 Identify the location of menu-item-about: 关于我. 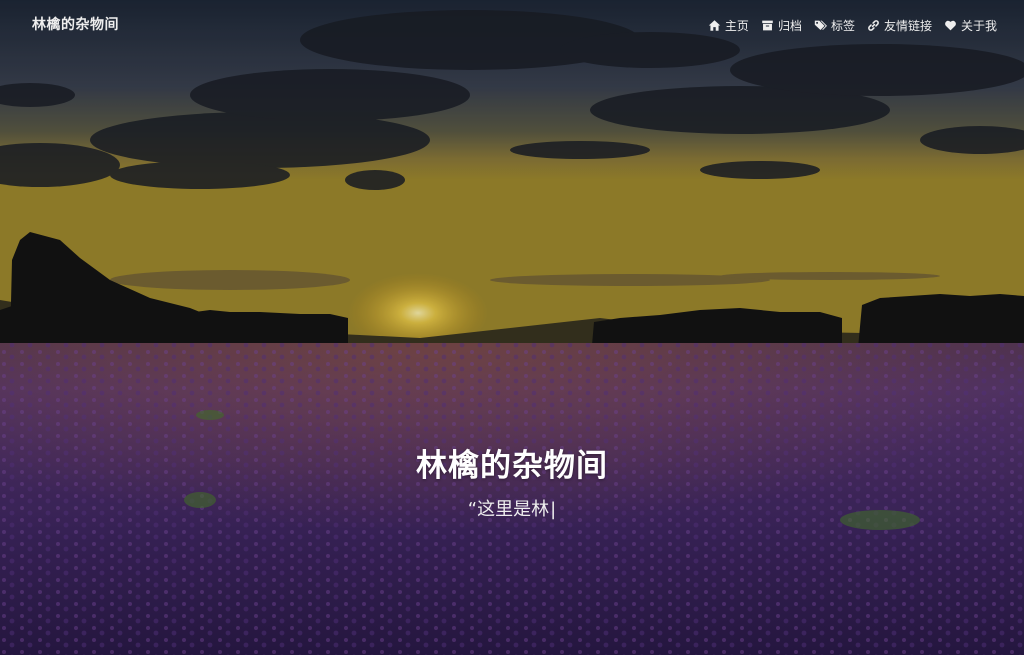
(970, 25).